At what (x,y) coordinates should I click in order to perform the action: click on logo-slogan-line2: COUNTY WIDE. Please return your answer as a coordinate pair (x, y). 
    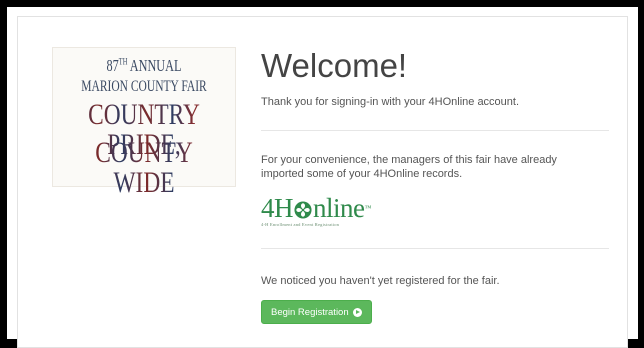
    Looking at the image, I should click on (144, 168).